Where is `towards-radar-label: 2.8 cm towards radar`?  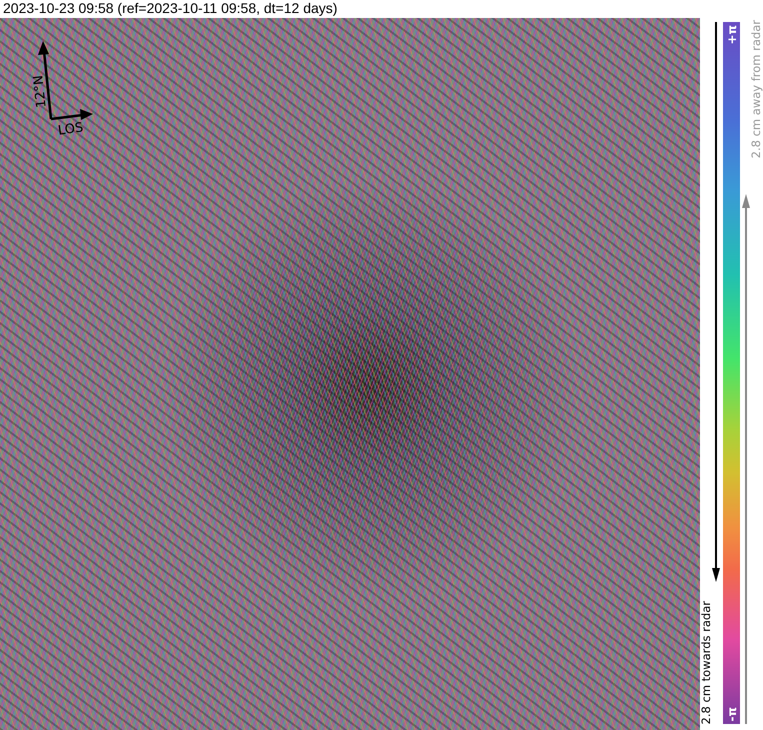 towards-radar-label: 2.8 cm towards radar is located at coordinates (706, 662).